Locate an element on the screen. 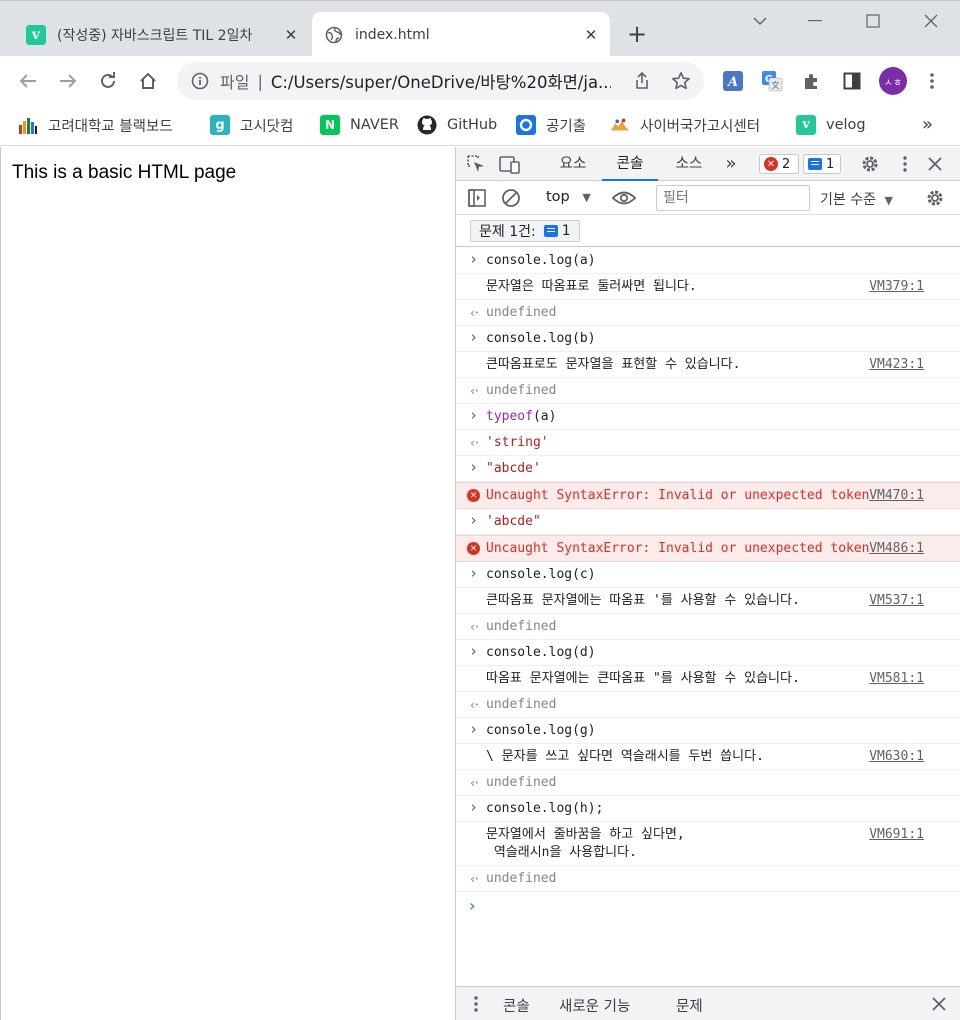 This screenshot has width=960, height=1020. profile-avatar: ㅅㅎ is located at coordinates (893, 81).